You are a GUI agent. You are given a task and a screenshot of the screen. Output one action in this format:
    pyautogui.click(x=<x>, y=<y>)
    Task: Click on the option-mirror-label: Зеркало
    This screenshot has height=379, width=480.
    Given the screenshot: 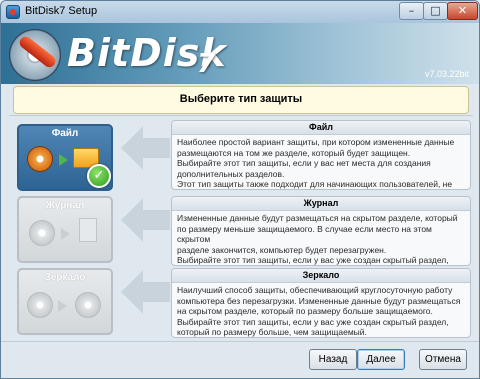 What is the action you would take?
    pyautogui.click(x=65, y=277)
    